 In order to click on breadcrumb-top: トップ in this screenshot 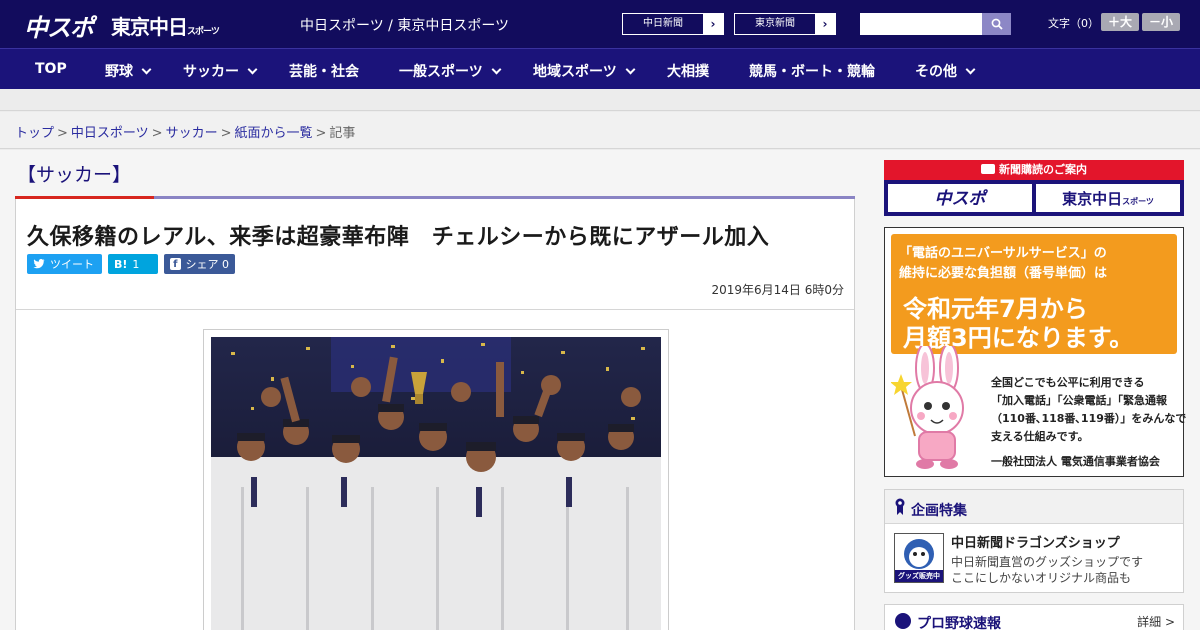, I will do `click(34, 133)`.